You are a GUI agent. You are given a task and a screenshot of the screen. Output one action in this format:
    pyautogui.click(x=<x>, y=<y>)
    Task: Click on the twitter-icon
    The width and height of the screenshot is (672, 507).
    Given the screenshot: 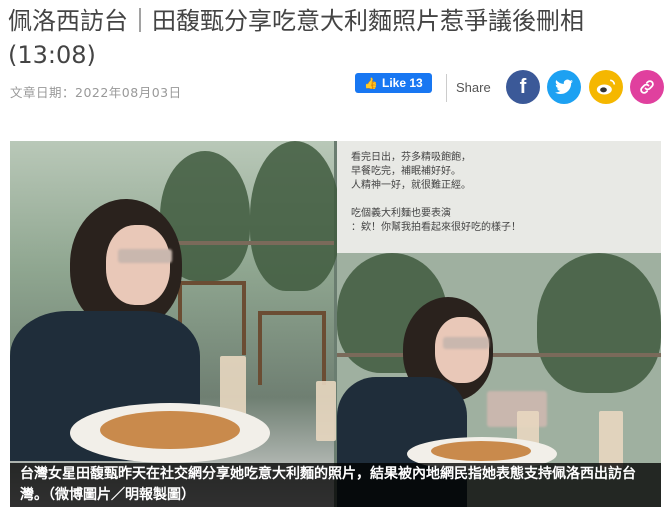 What is the action you would take?
    pyautogui.click(x=564, y=87)
    